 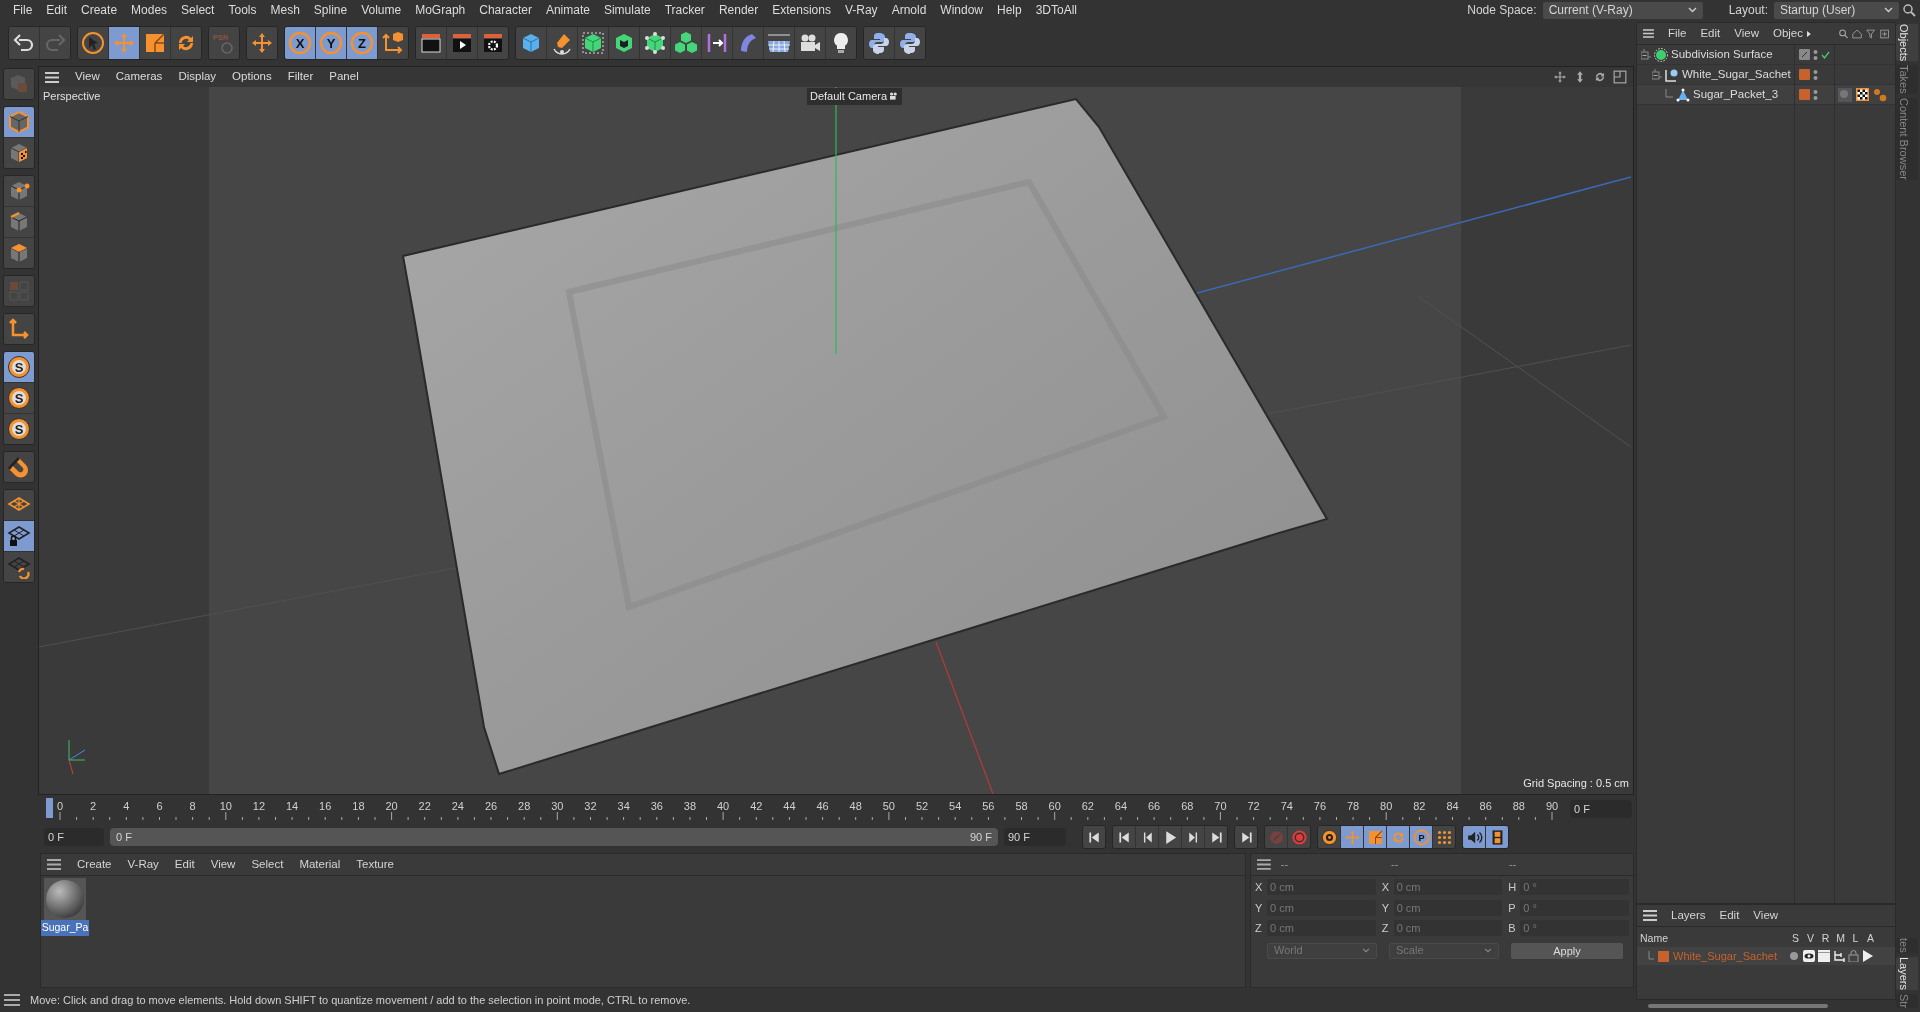 I want to click on caret-right-icon, so click(x=1809, y=33).